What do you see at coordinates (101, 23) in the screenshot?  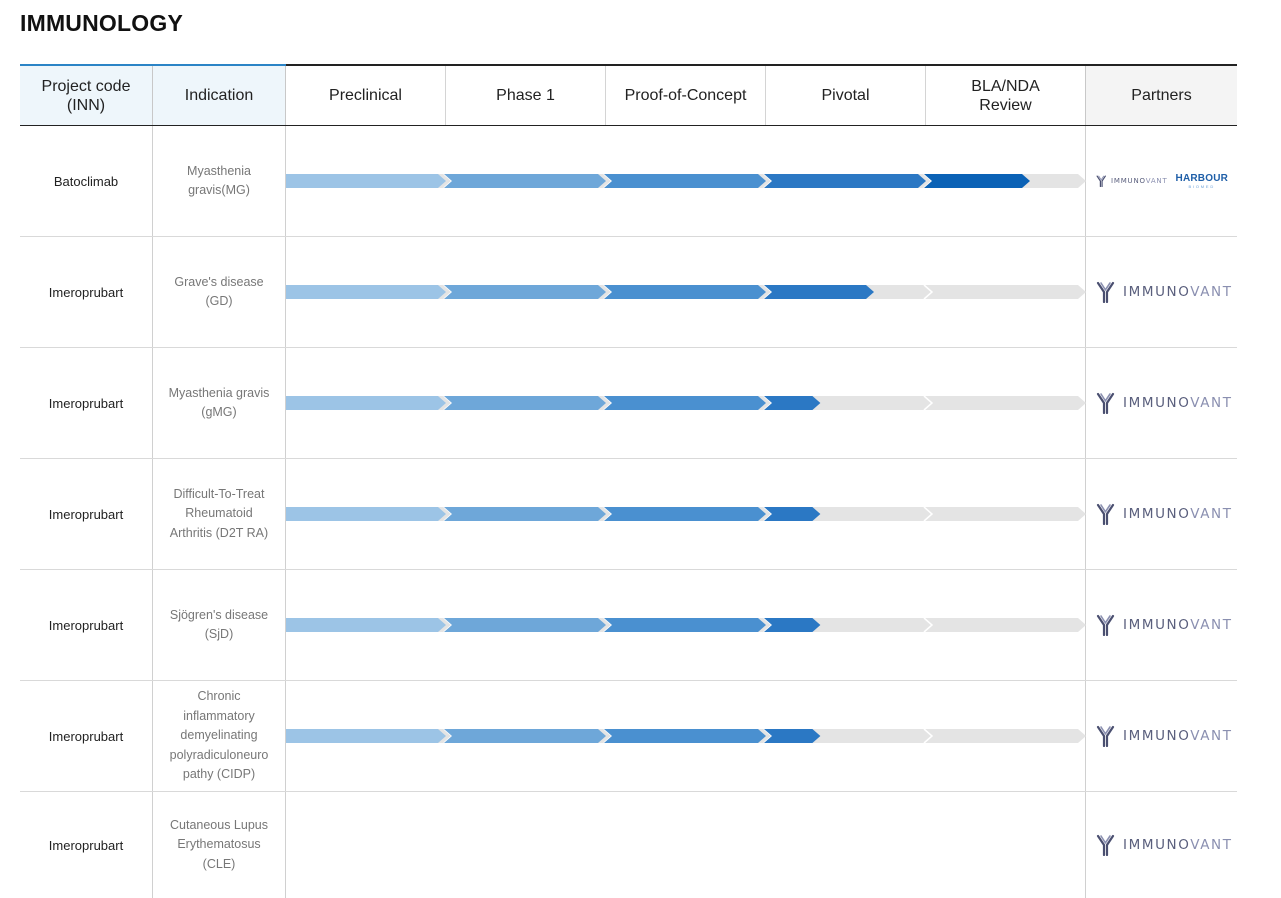 I see `page-title: IMMUNOLOGY` at bounding box center [101, 23].